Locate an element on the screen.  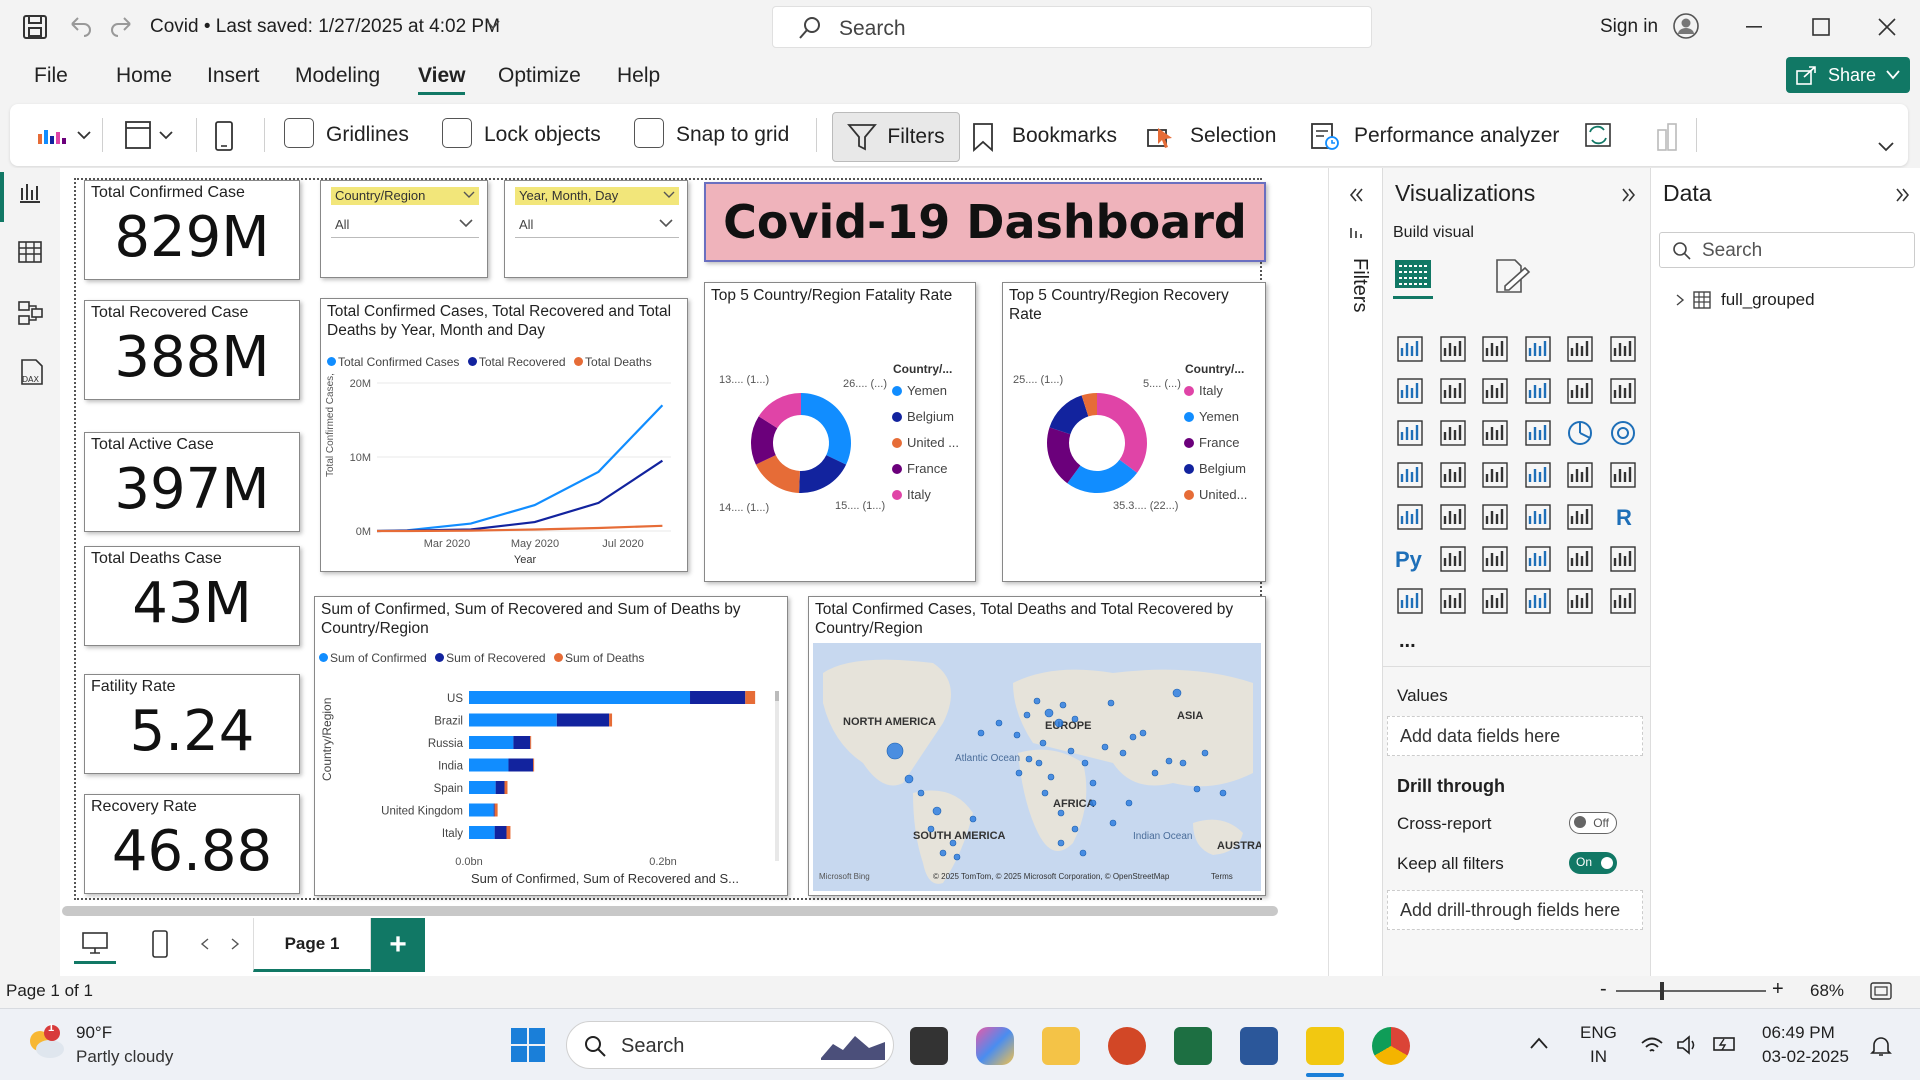
language-region: IN is located at coordinates (1598, 1057).